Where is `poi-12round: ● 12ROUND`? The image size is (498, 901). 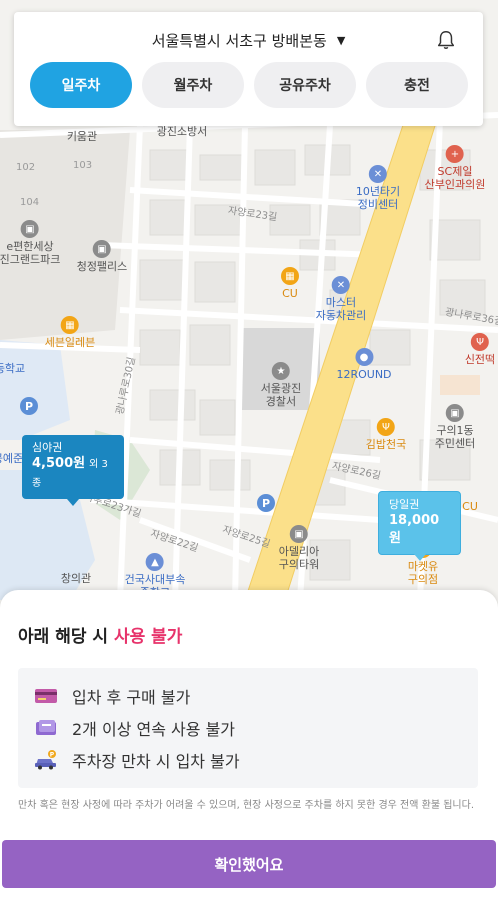
poi-12round: ● 12ROUND is located at coordinates (364, 364).